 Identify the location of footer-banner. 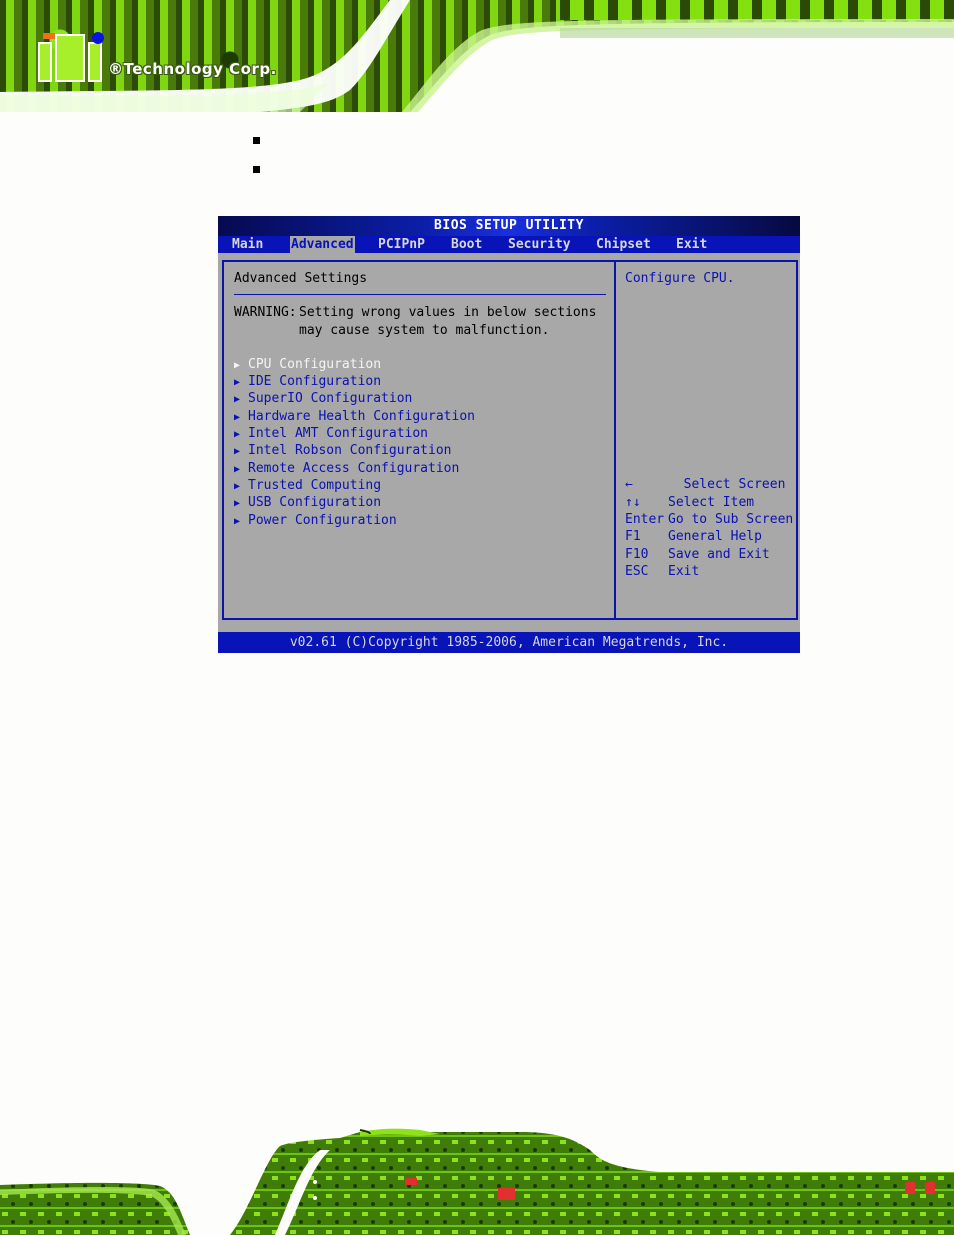
(477, 1177).